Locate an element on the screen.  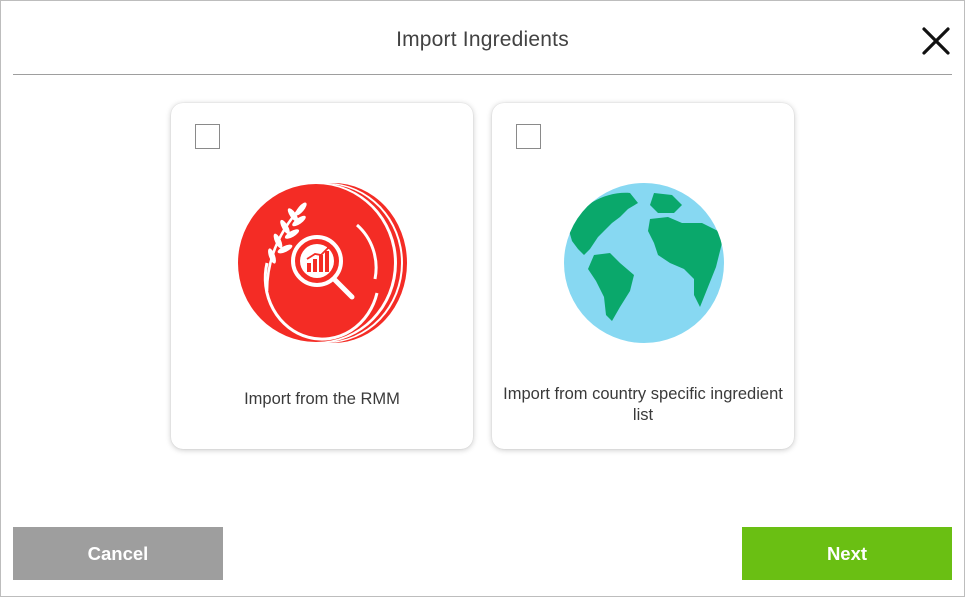
dialog-title: Import Ingredients is located at coordinates (482, 39).